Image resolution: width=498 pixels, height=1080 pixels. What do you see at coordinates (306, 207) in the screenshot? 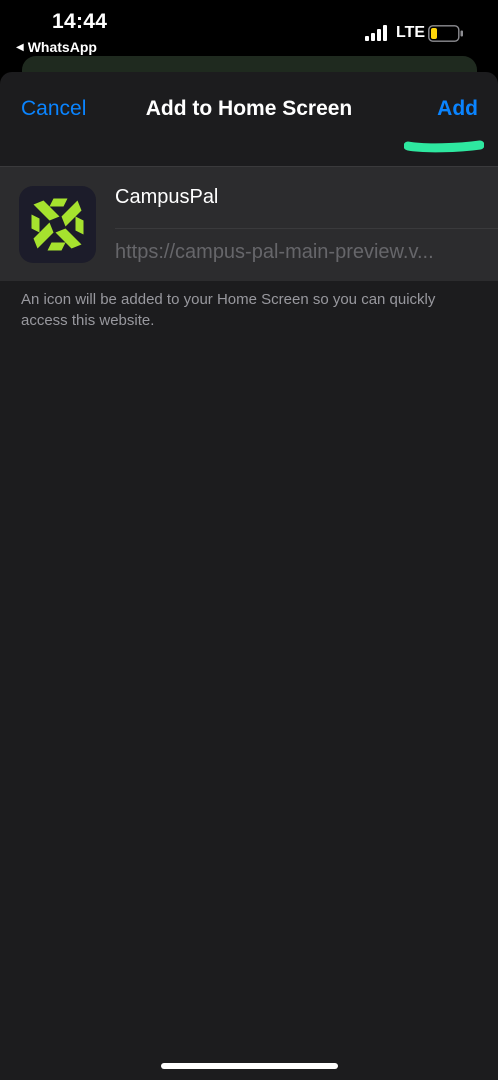
I see `bookmark-name-field: CampusPal` at bounding box center [306, 207].